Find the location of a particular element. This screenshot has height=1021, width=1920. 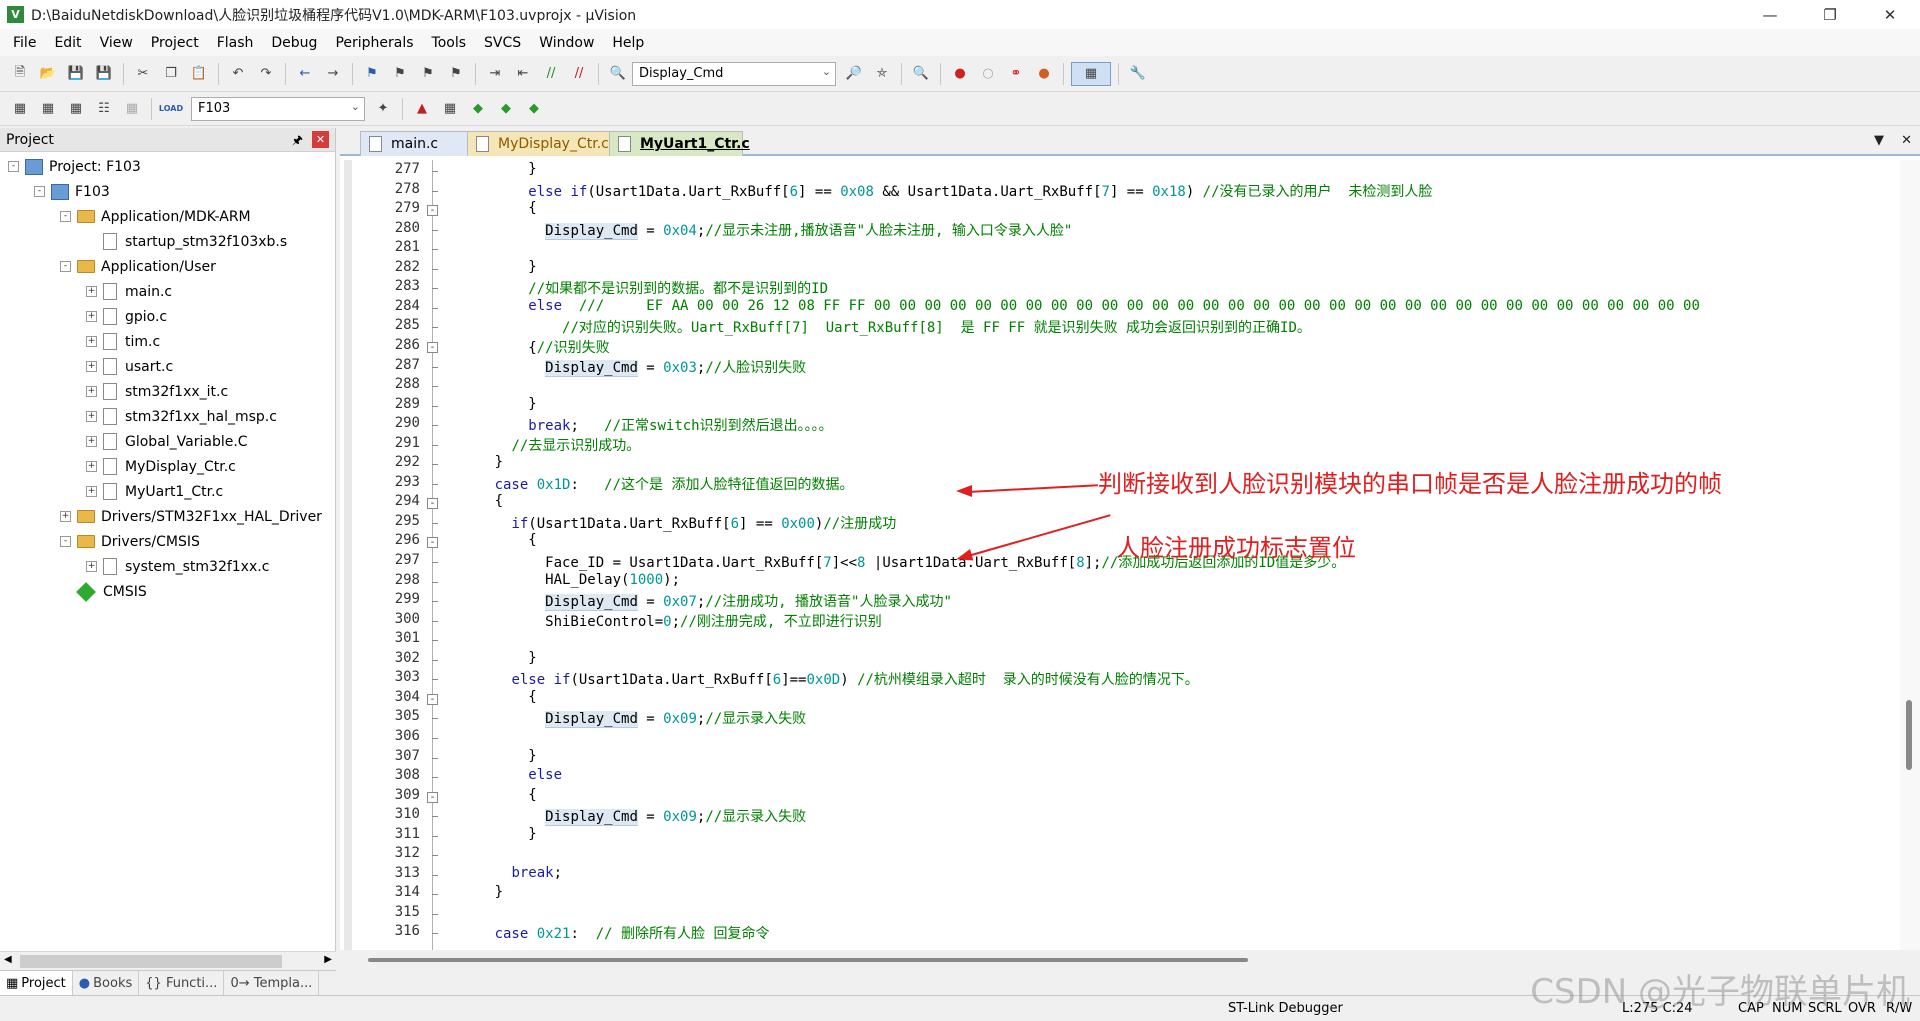

project-panel-scrollbar: ◀ ▶ is located at coordinates (168, 960).